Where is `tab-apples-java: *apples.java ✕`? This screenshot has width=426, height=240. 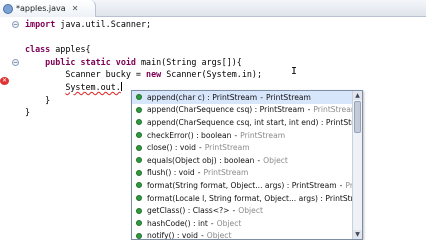
tab-apples-java: *apples.java ✕ is located at coordinates (48, 8).